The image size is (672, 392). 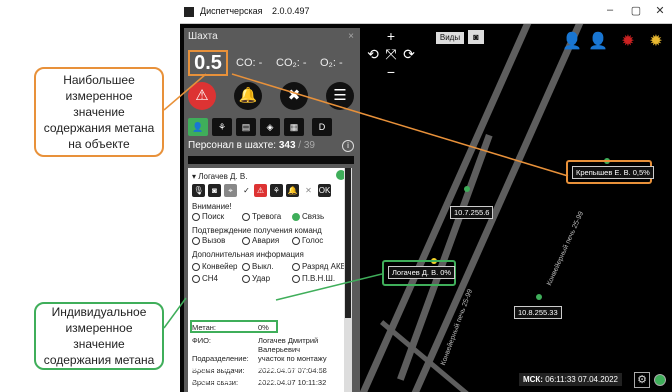 I want to click on list-button: ☰, so click(x=340, y=96).